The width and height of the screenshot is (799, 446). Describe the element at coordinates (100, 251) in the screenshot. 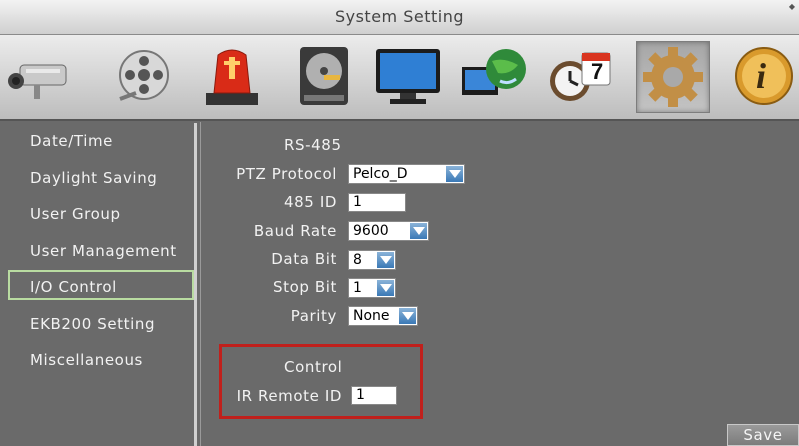

I see `sidebar-item-user-management: User Management` at that location.